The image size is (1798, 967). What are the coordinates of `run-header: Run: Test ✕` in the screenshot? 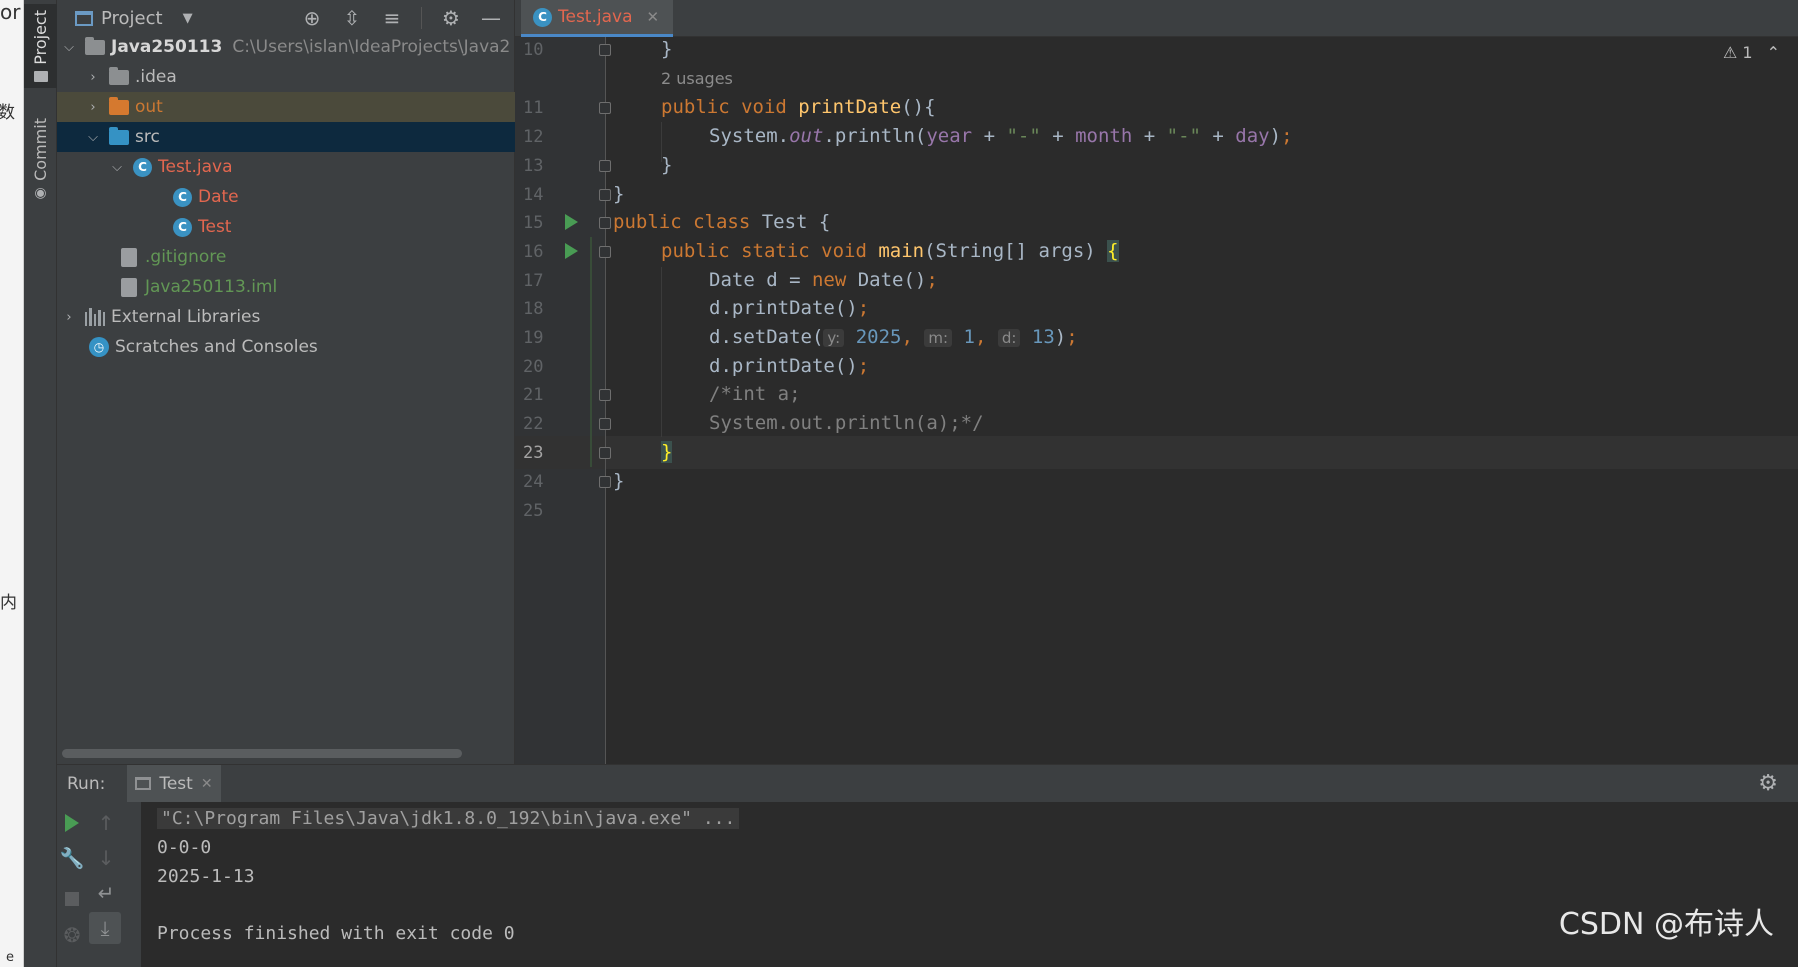 It's located at (927, 783).